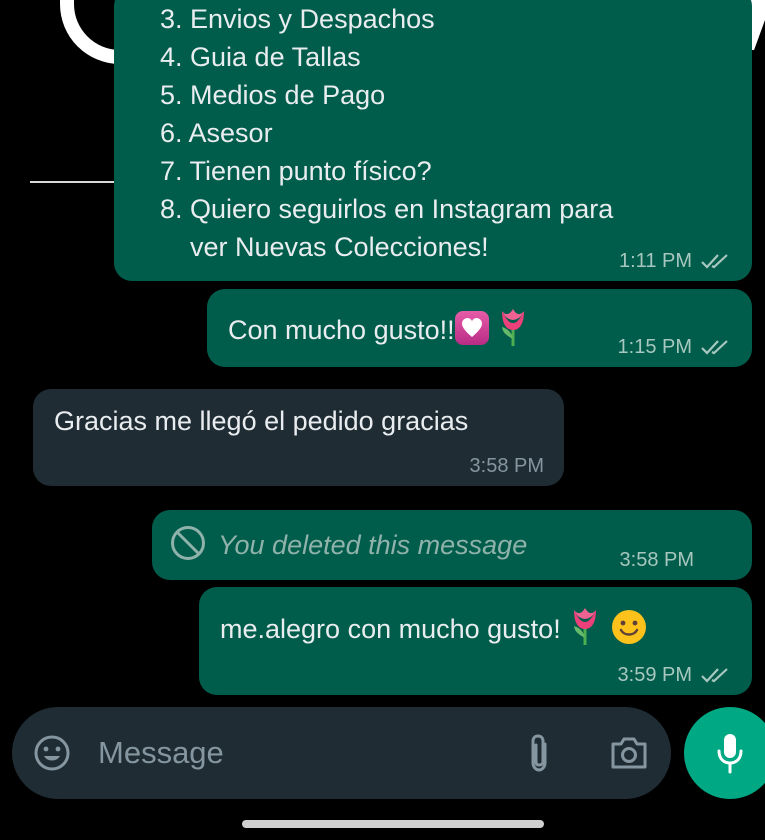  I want to click on message-time: 1:15 PM, so click(654, 347).